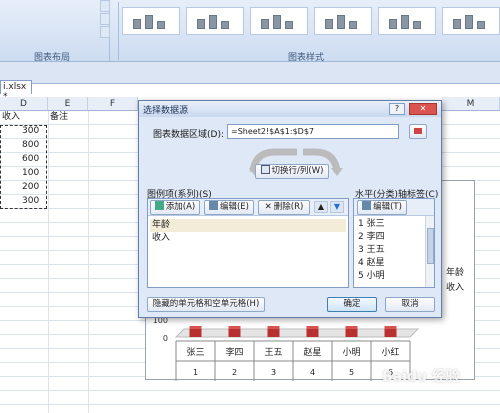 Image resolution: width=500 pixels, height=413 pixels. What do you see at coordinates (11, 118) in the screenshot?
I see `cell-income-header: 收入` at bounding box center [11, 118].